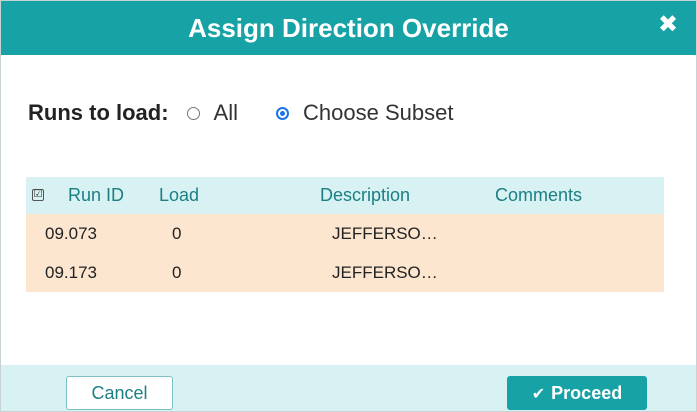 The image size is (697, 412). What do you see at coordinates (668, 25) in the screenshot?
I see `close-icon: ✖` at bounding box center [668, 25].